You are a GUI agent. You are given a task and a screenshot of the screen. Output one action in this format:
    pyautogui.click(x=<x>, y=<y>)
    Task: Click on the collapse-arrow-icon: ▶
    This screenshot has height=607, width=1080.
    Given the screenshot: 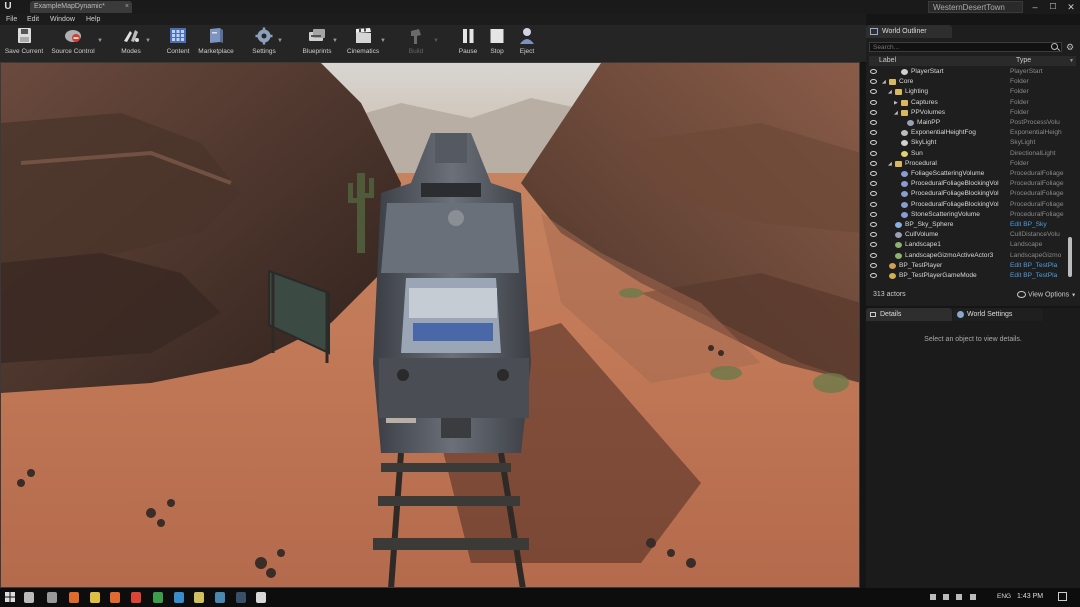 What is the action you would take?
    pyautogui.click(x=896, y=103)
    